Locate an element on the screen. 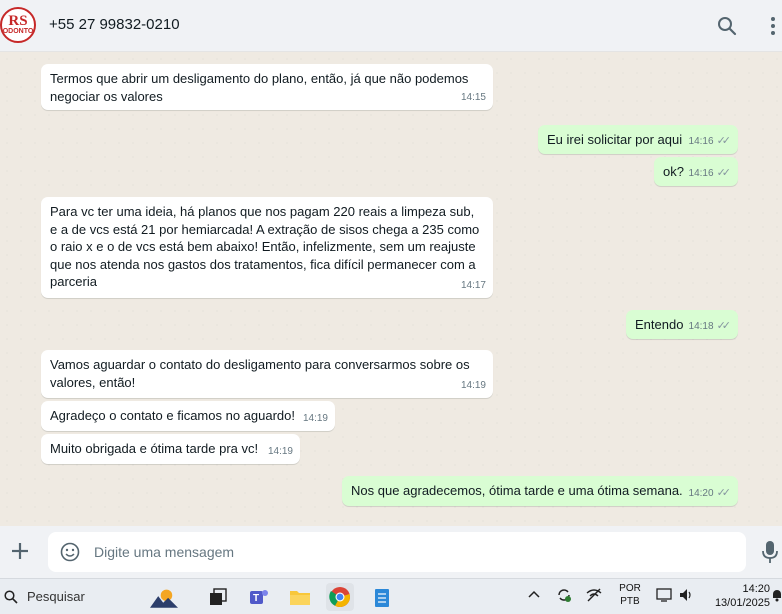 This screenshot has width=782, height=614. network-icon is located at coordinates (594, 596).